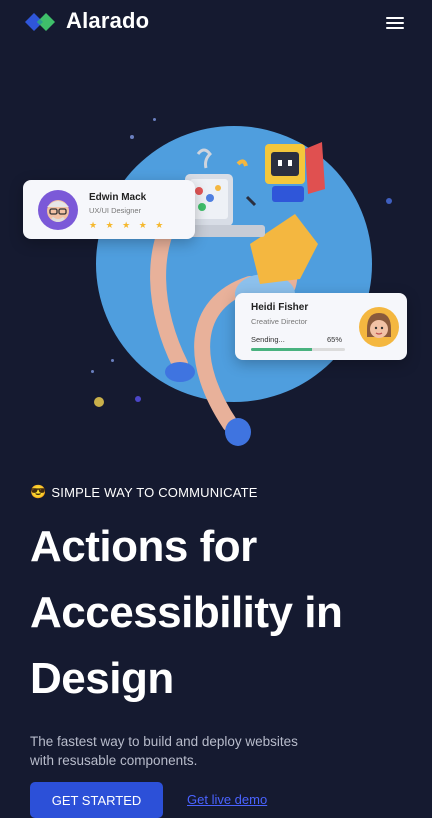 This screenshot has width=432, height=818. Describe the element at coordinates (395, 22) in the screenshot. I see `hamburger-icon` at that location.